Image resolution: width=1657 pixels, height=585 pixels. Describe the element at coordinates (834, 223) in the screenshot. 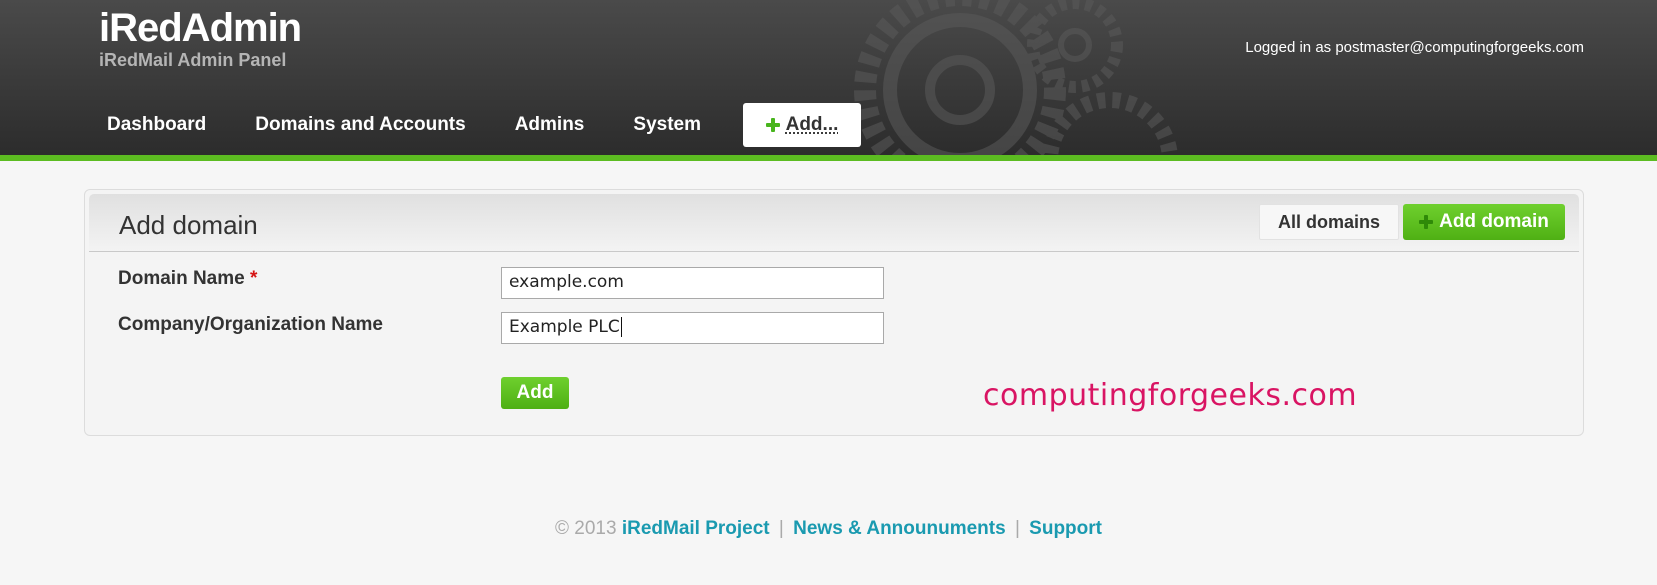

I see `panel-header: Add domain All domains Add domain` at that location.